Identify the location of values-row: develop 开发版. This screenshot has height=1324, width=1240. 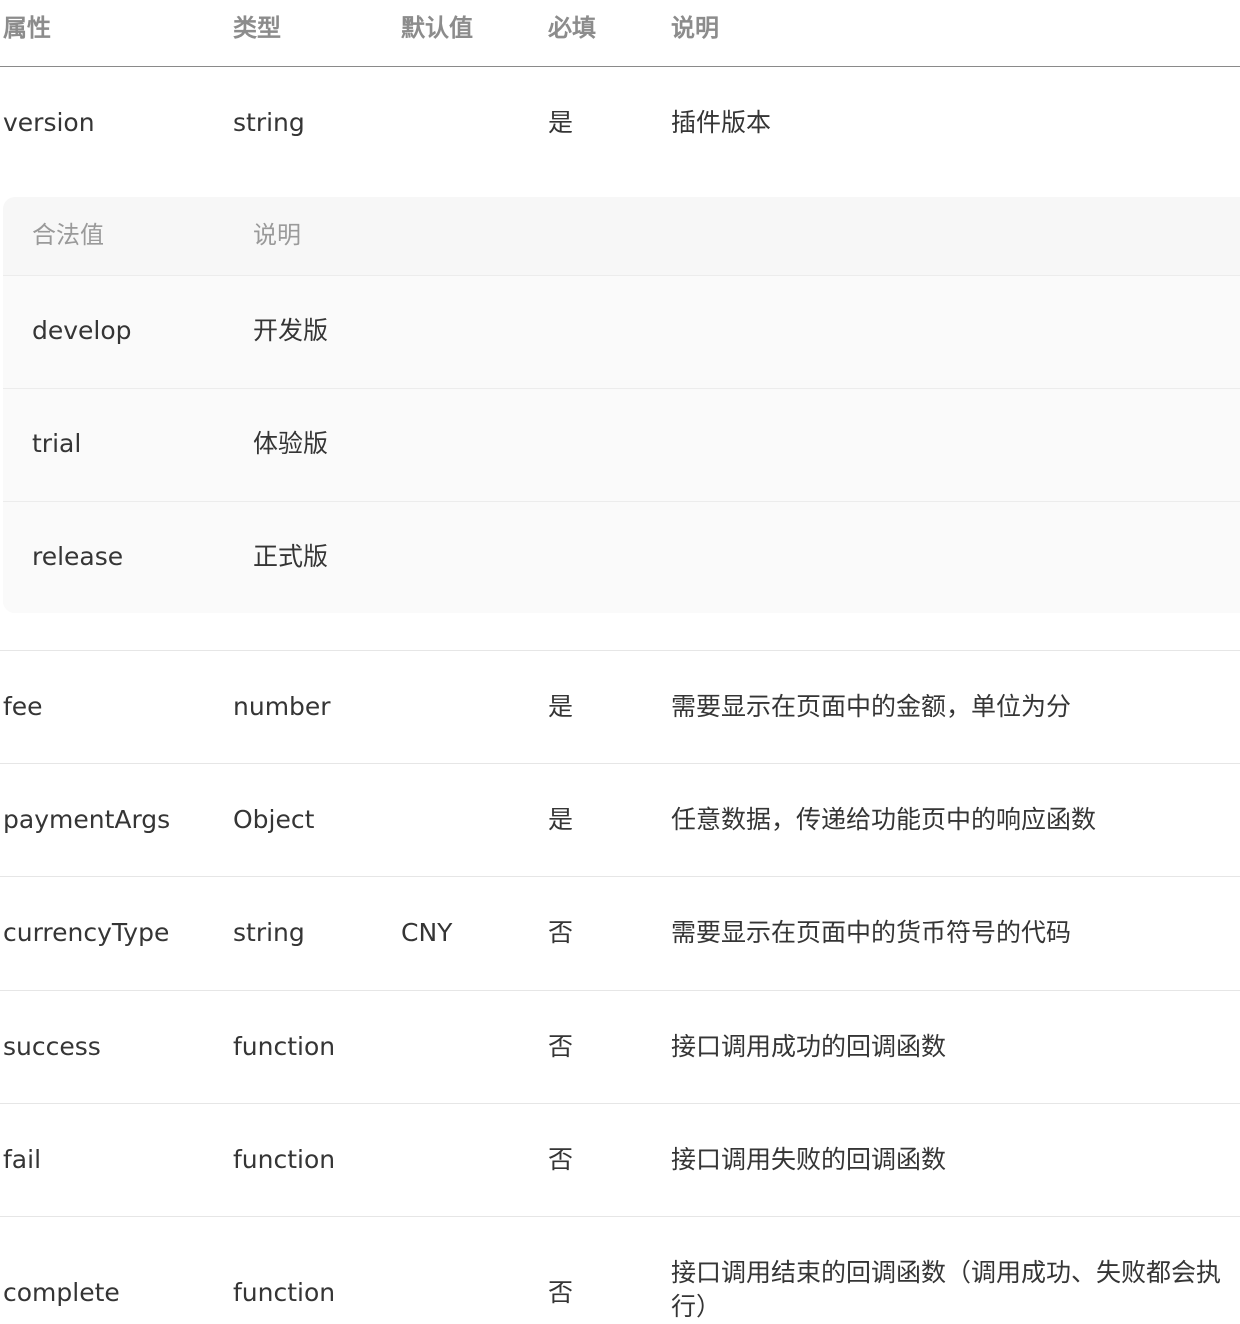
(621, 331).